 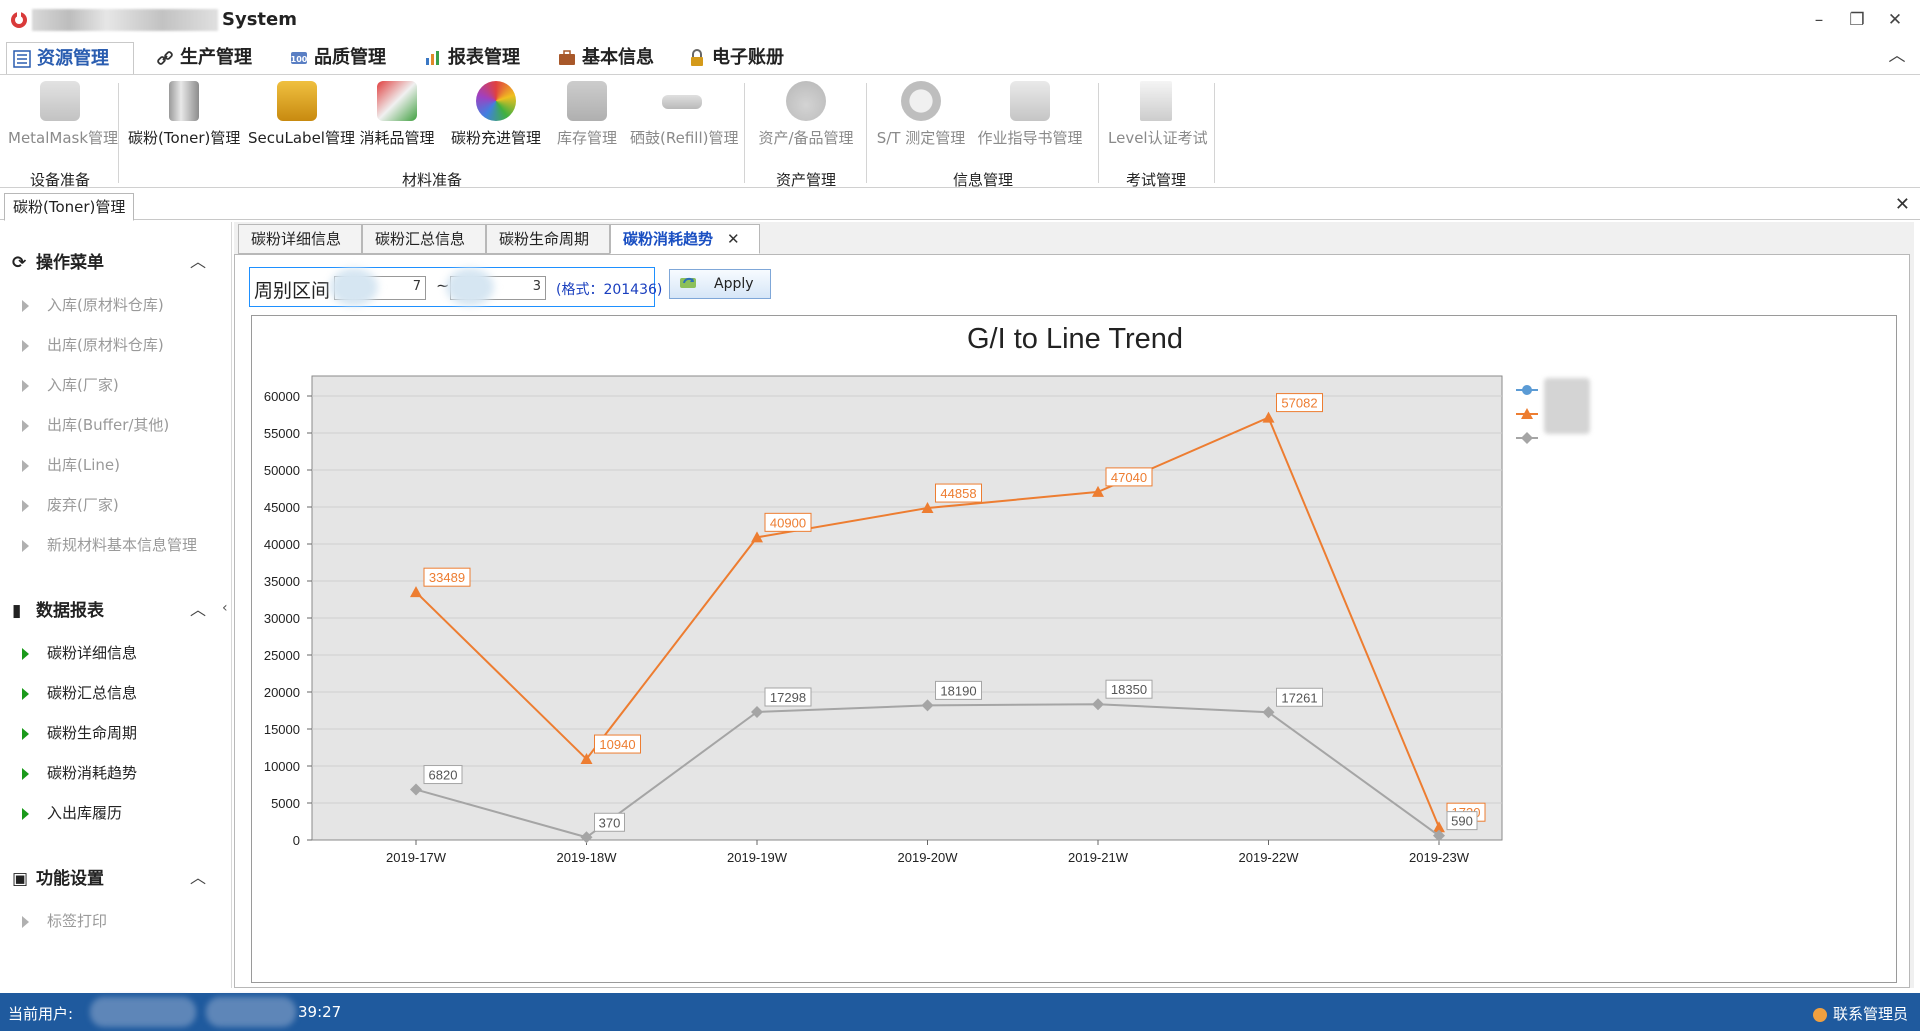 What do you see at coordinates (354, 287) in the screenshot?
I see `redacted-spot` at bounding box center [354, 287].